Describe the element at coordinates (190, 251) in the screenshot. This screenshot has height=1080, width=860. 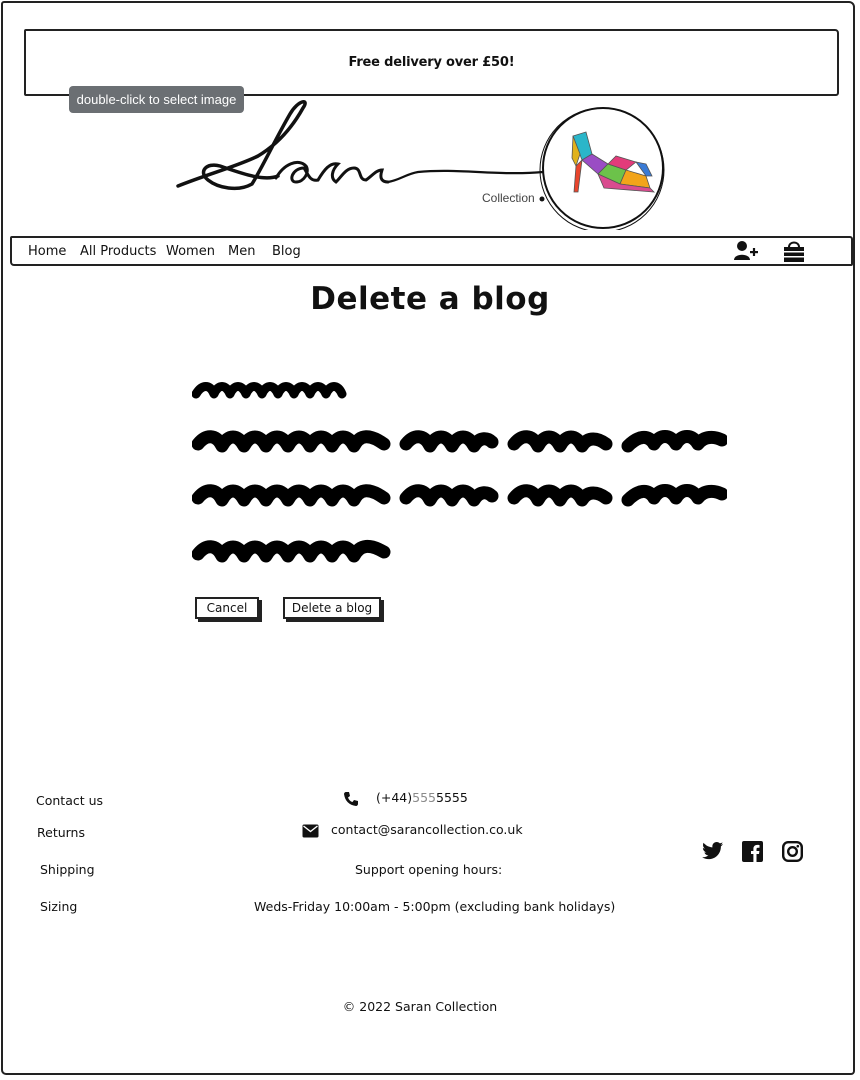
I see `nav-item-women: Women` at that location.